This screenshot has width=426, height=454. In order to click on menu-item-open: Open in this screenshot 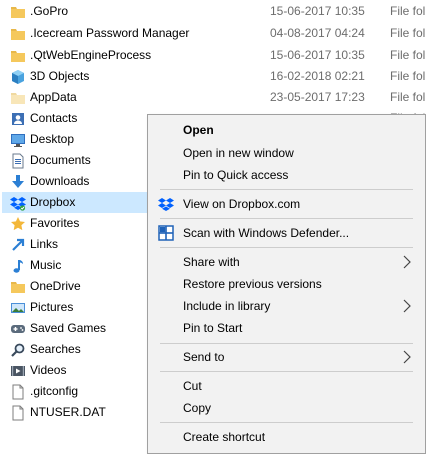, I will do `click(286, 130)`.